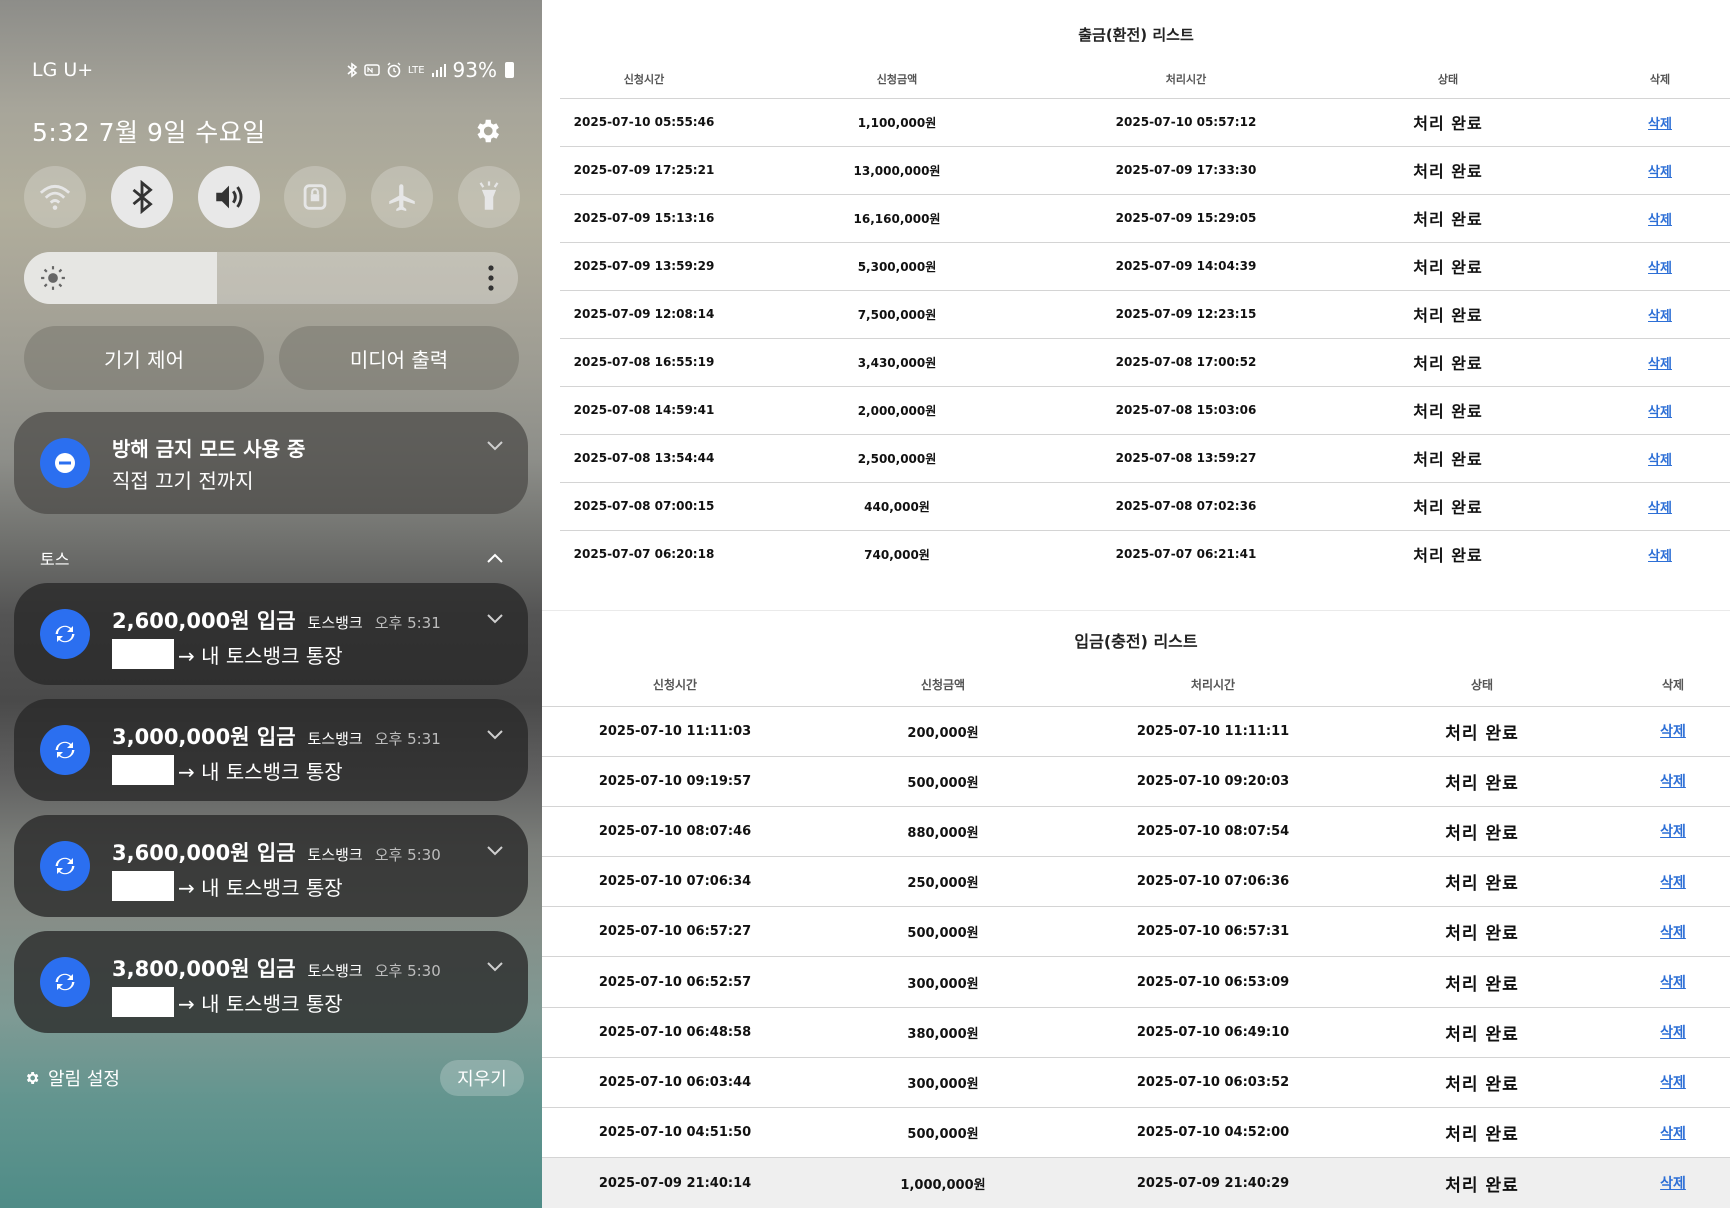 Image resolution: width=1730 pixels, height=1208 pixels. I want to click on processed-time-cell: 2025-07-09 14:04:39, so click(1186, 265).